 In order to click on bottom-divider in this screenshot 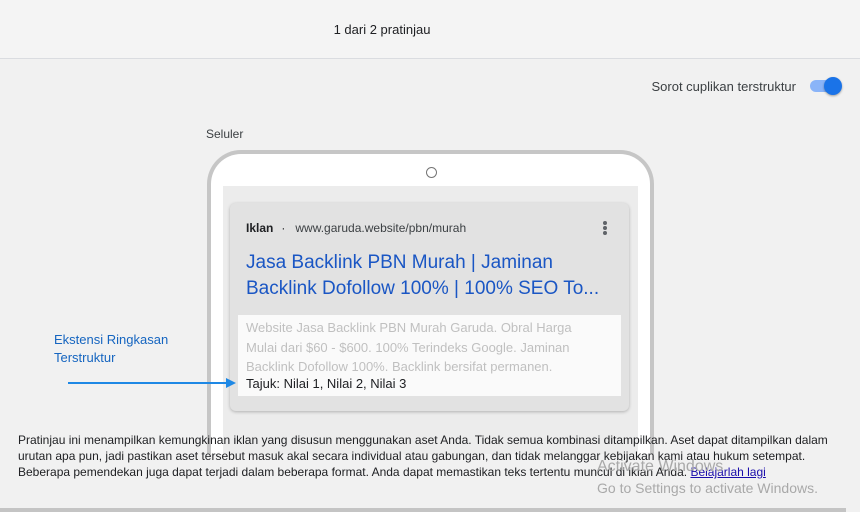, I will do `click(423, 510)`.